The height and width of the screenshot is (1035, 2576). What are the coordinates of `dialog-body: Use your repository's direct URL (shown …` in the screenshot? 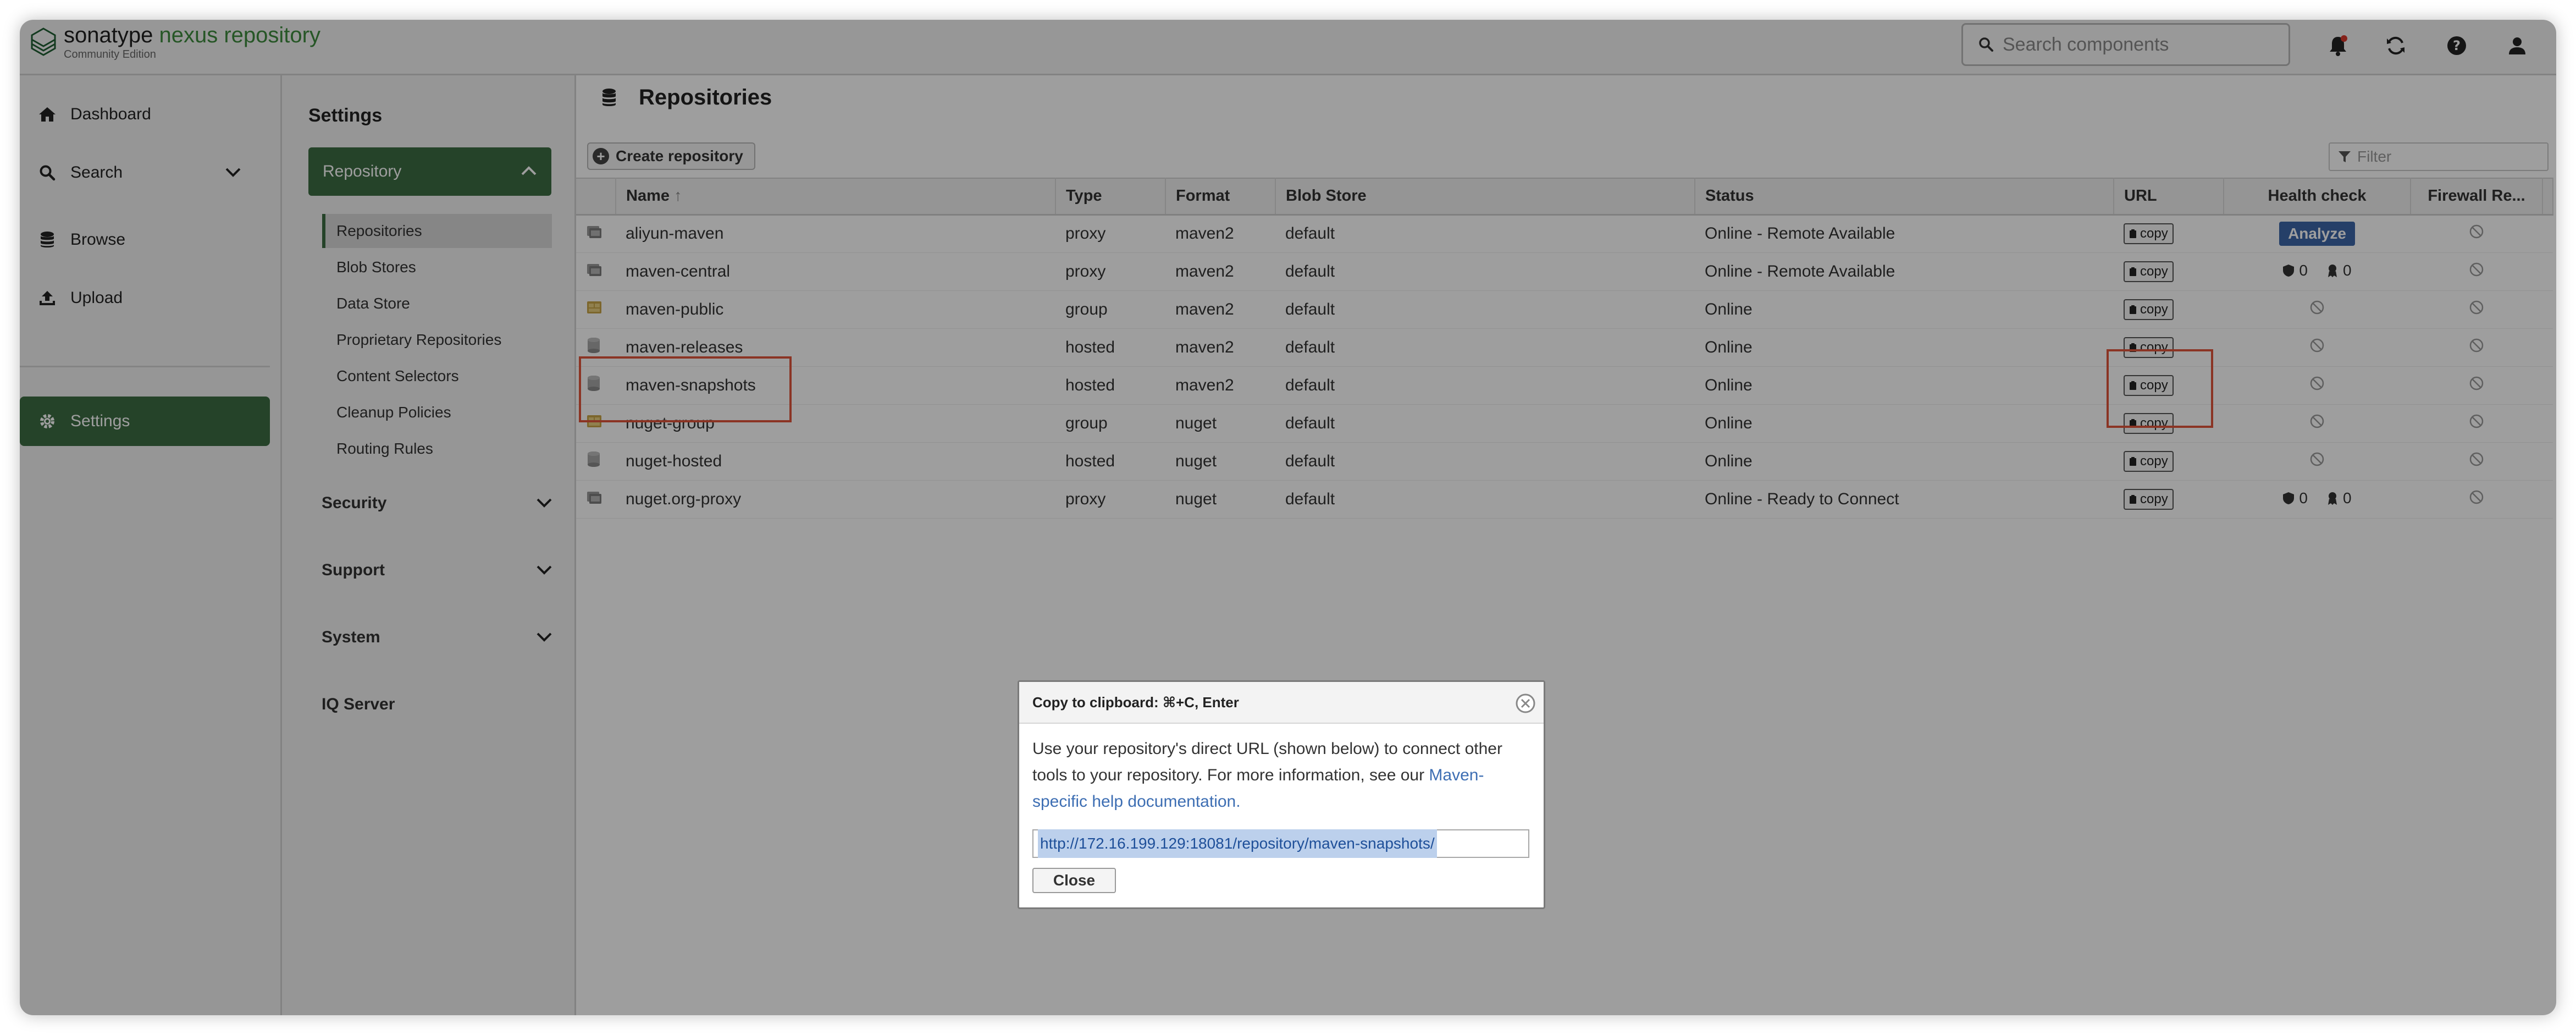 It's located at (1281, 808).